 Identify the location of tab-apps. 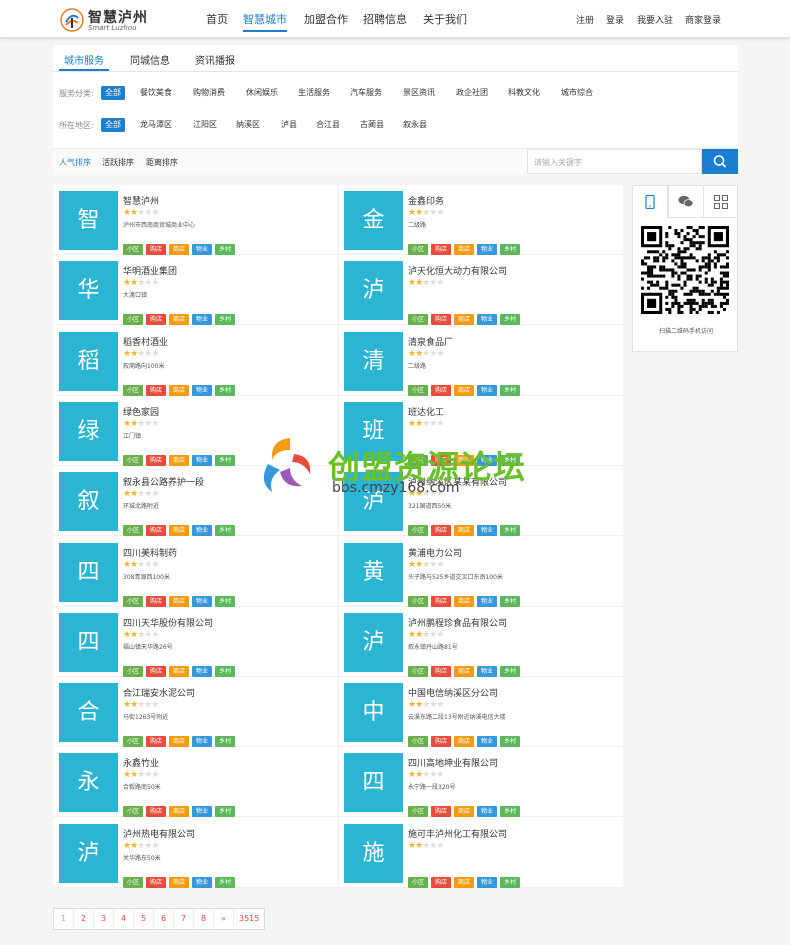
(720, 202).